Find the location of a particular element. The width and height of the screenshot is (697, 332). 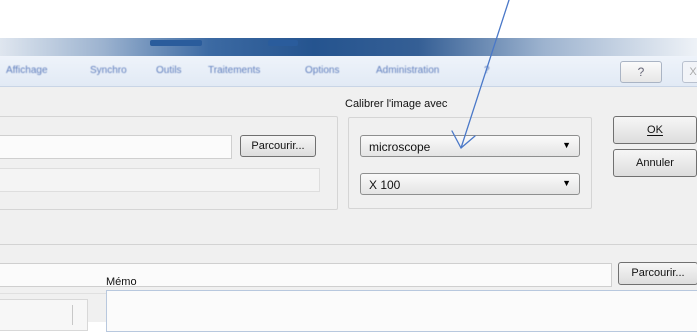

file-info-field is located at coordinates (160, 180).